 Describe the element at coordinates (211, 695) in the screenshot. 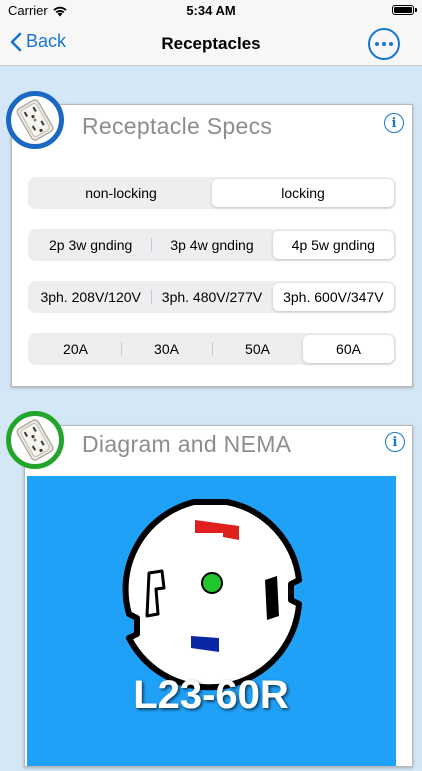

I see `nema-label: L23-60R` at that location.